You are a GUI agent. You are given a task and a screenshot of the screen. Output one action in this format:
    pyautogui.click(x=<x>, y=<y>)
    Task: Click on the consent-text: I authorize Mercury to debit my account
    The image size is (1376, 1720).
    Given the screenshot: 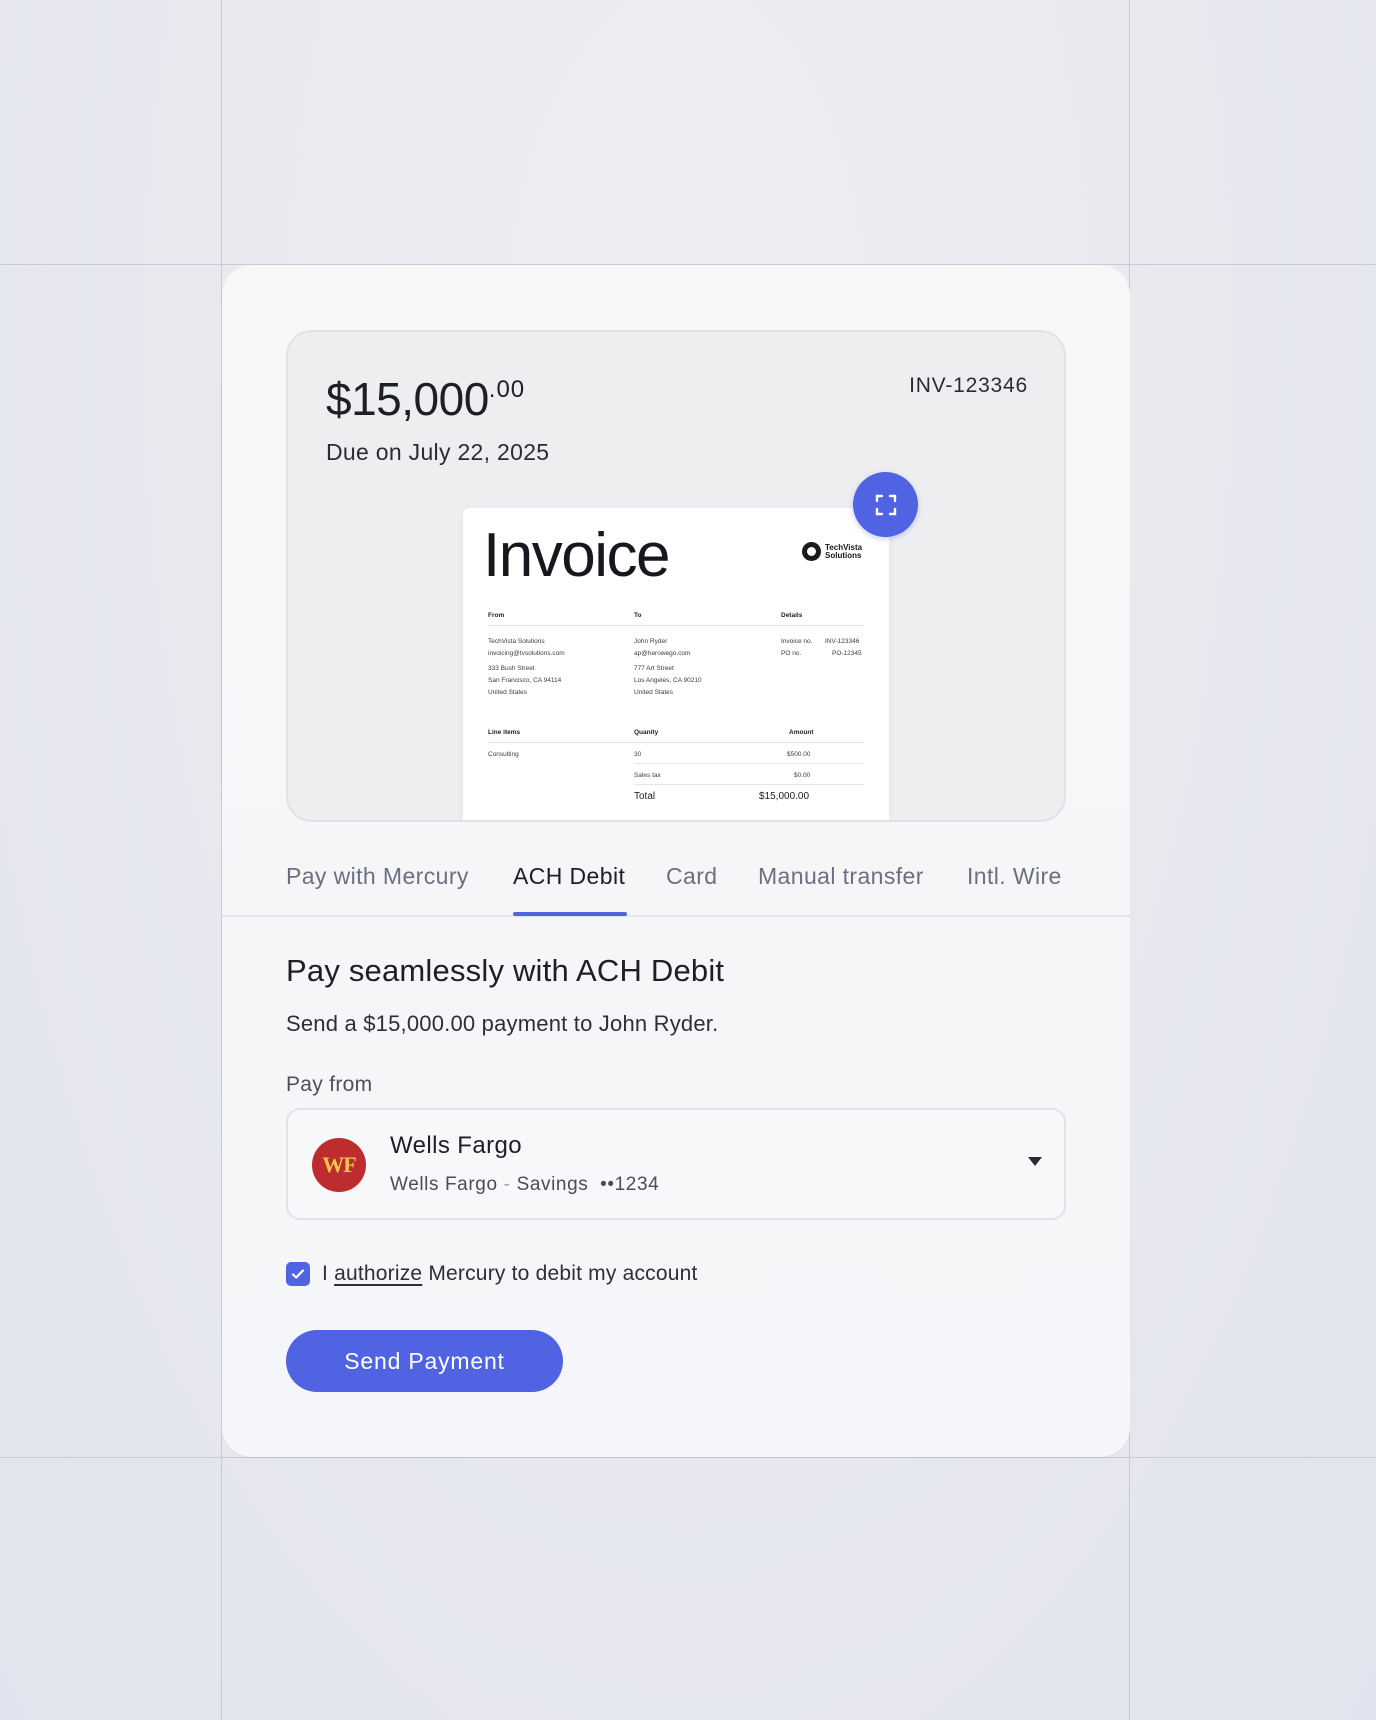 What is the action you would take?
    pyautogui.click(x=510, y=1273)
    